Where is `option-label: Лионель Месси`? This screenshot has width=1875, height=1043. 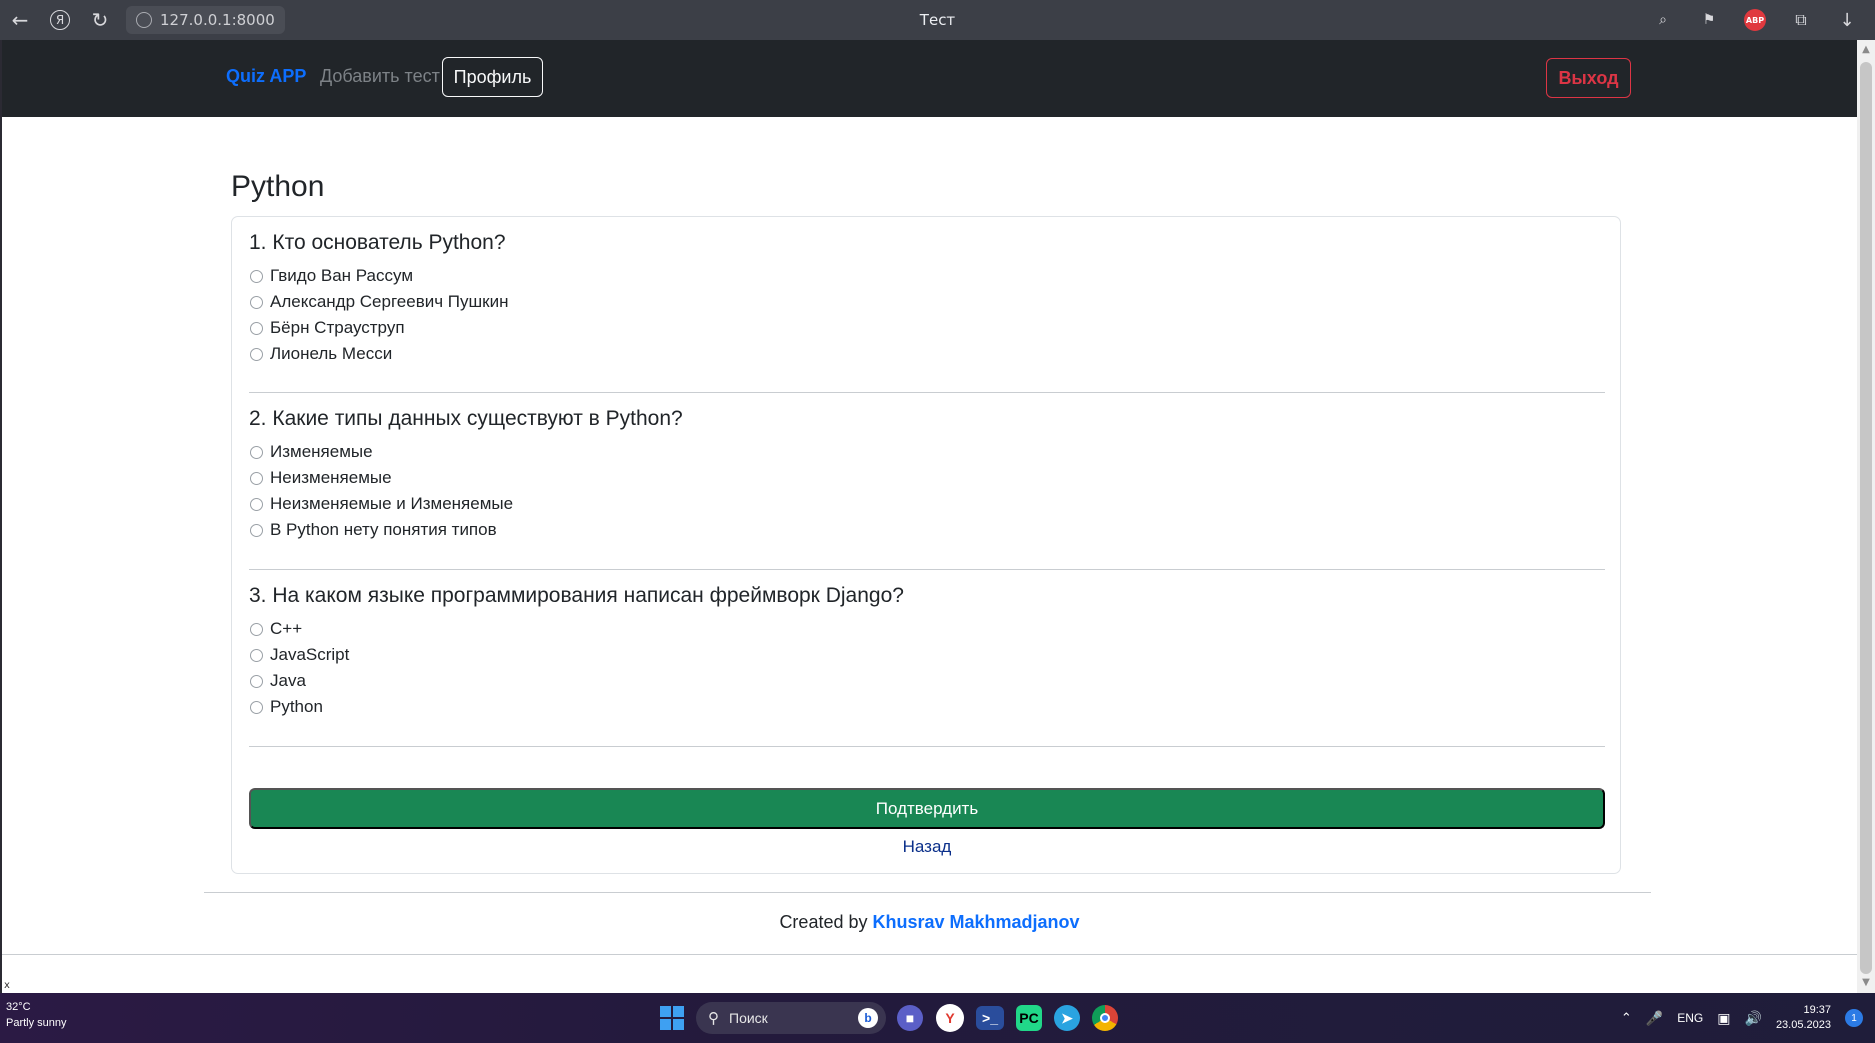 option-label: Лионель Месси is located at coordinates (331, 353).